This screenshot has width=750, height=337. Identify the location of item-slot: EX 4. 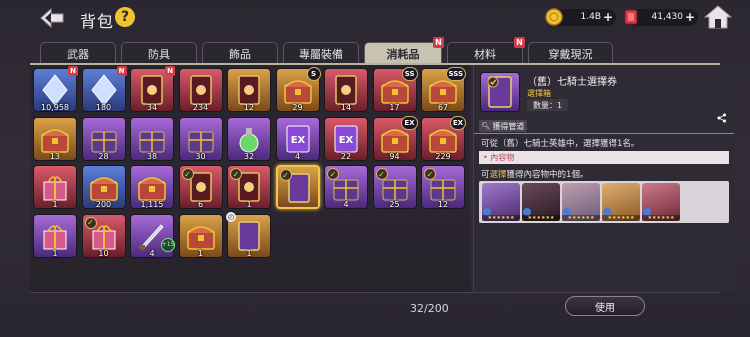
(297, 138).